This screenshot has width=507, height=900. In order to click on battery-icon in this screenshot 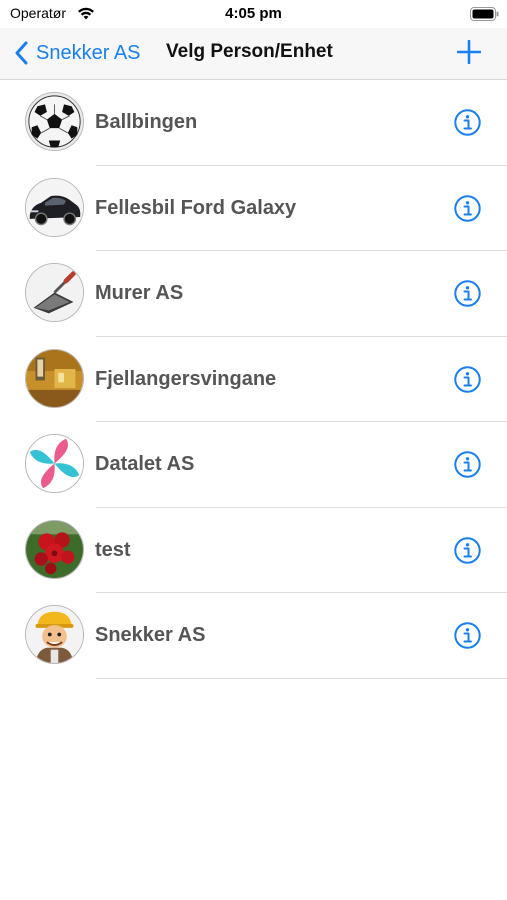, I will do `click(484, 14)`.